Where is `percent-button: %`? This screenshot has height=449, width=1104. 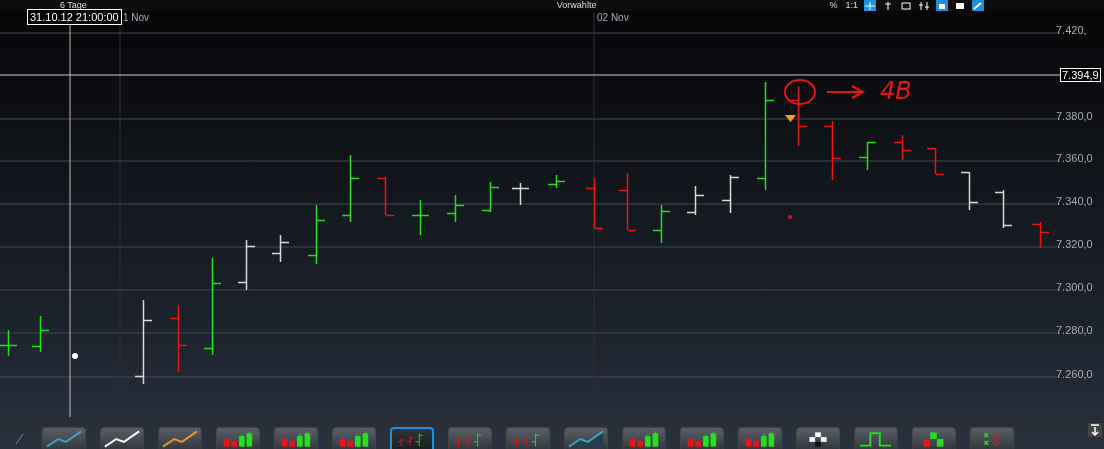 percent-button: % is located at coordinates (833, 5).